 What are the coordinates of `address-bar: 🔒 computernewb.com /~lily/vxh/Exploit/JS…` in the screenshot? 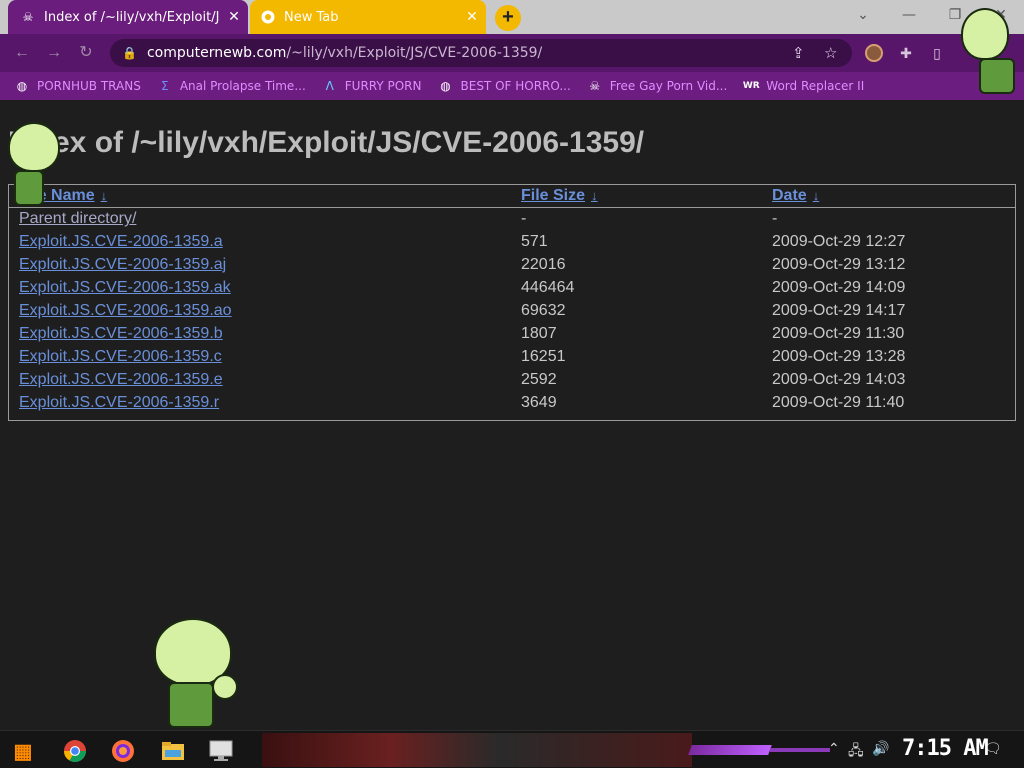 It's located at (481, 53).